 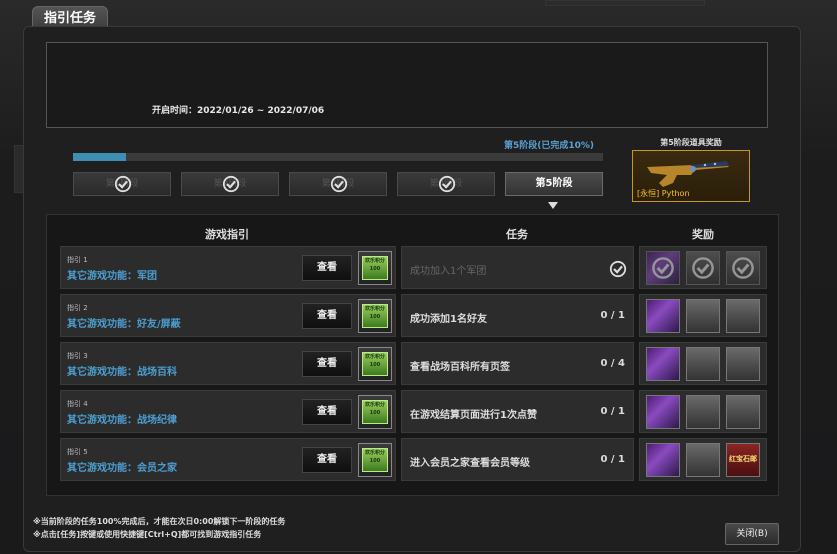 I want to click on task-description: 成功加入1个军团, so click(x=448, y=271).